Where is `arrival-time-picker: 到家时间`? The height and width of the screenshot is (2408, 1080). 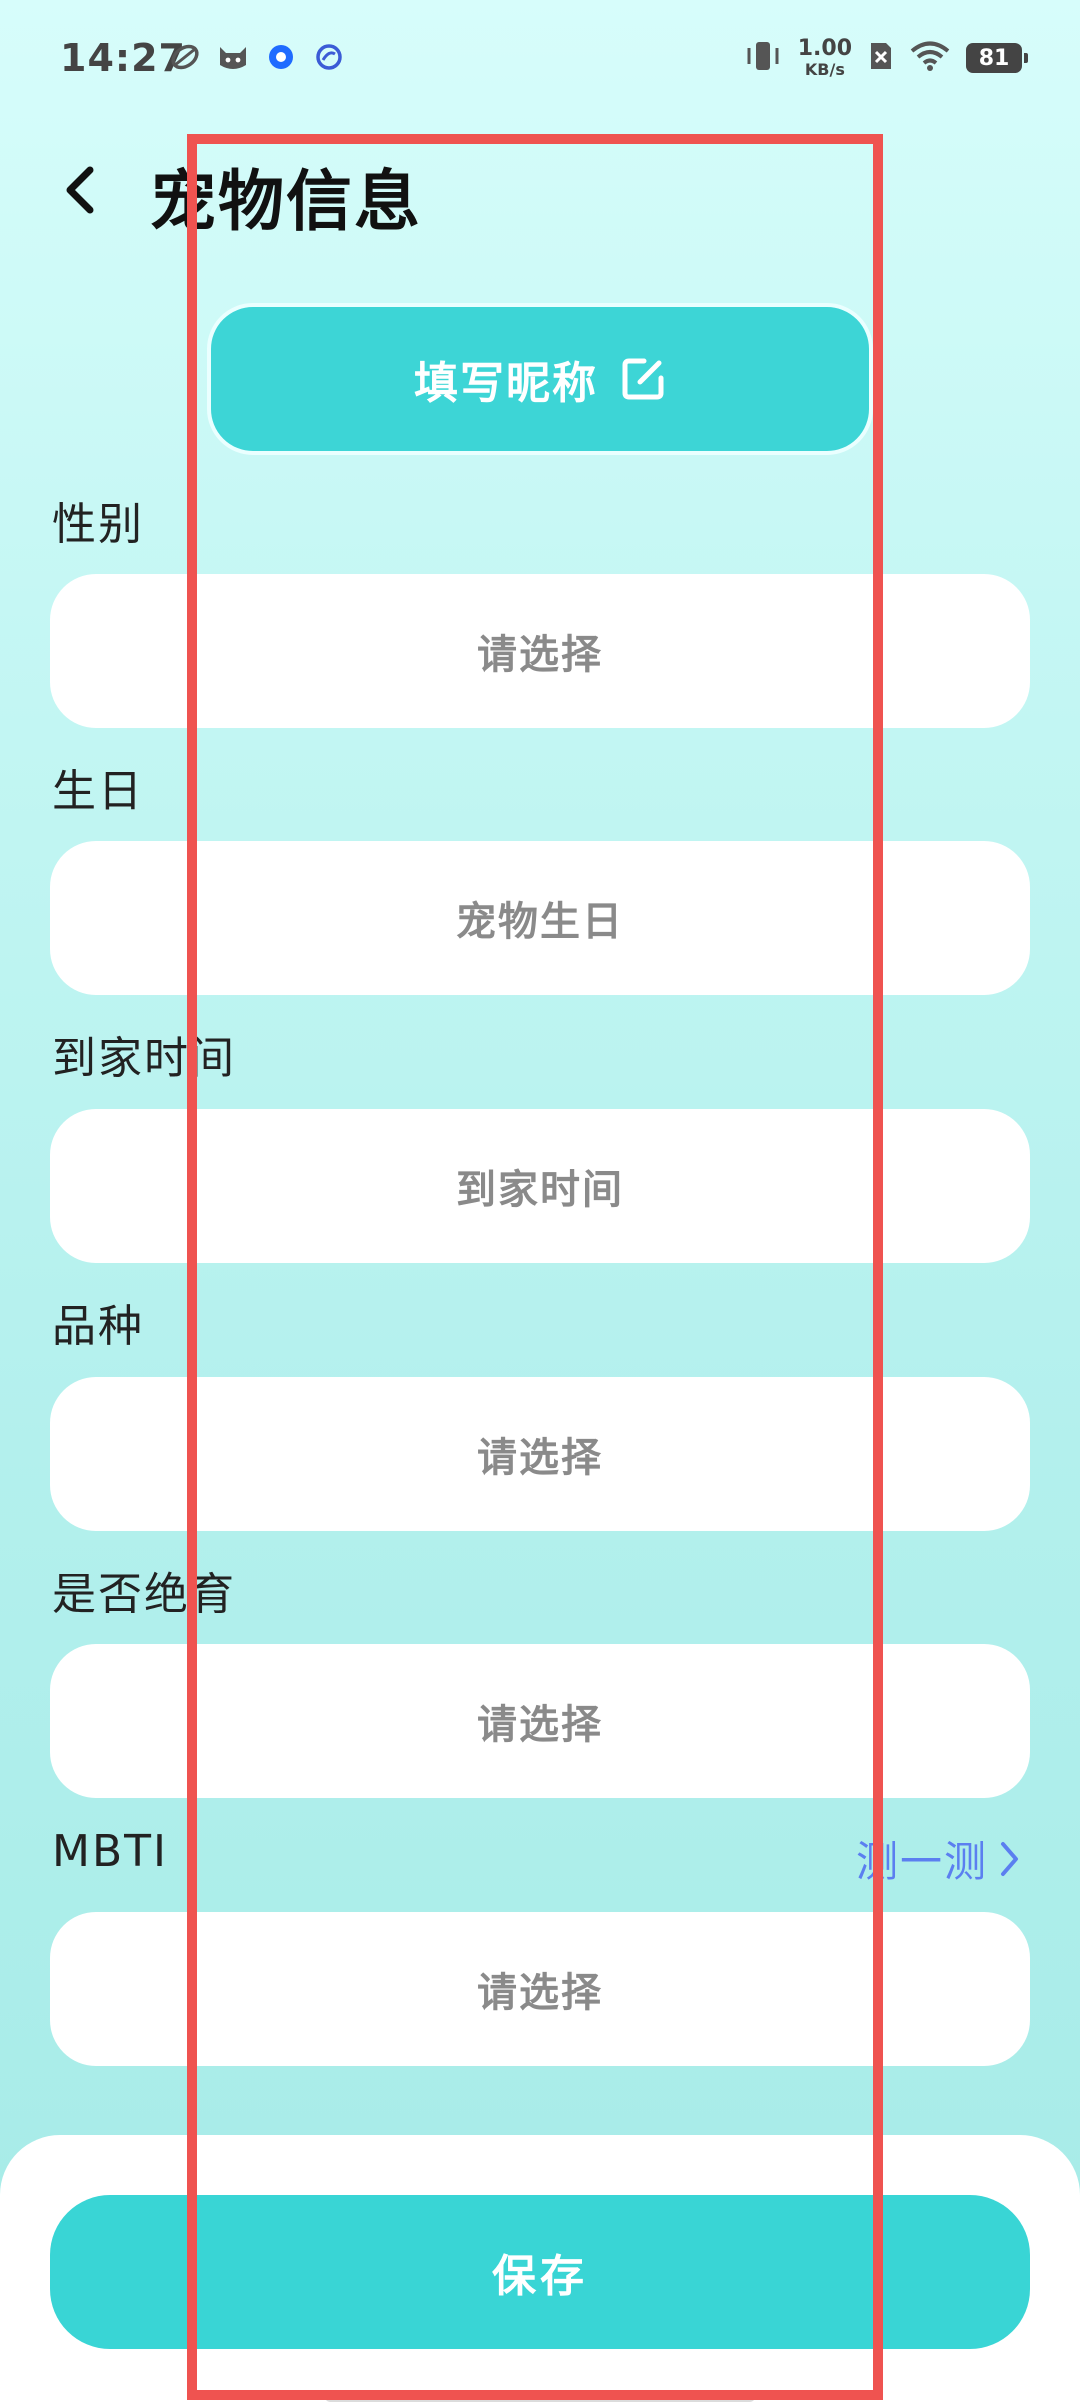 arrival-time-picker: 到家时间 is located at coordinates (540, 1186).